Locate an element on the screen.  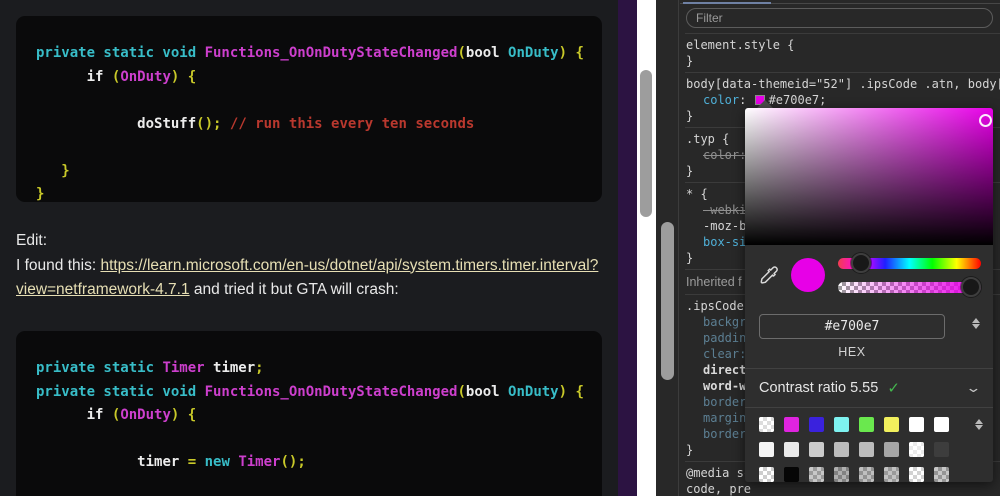
css-token: -moz-b is located at coordinates (725, 226).